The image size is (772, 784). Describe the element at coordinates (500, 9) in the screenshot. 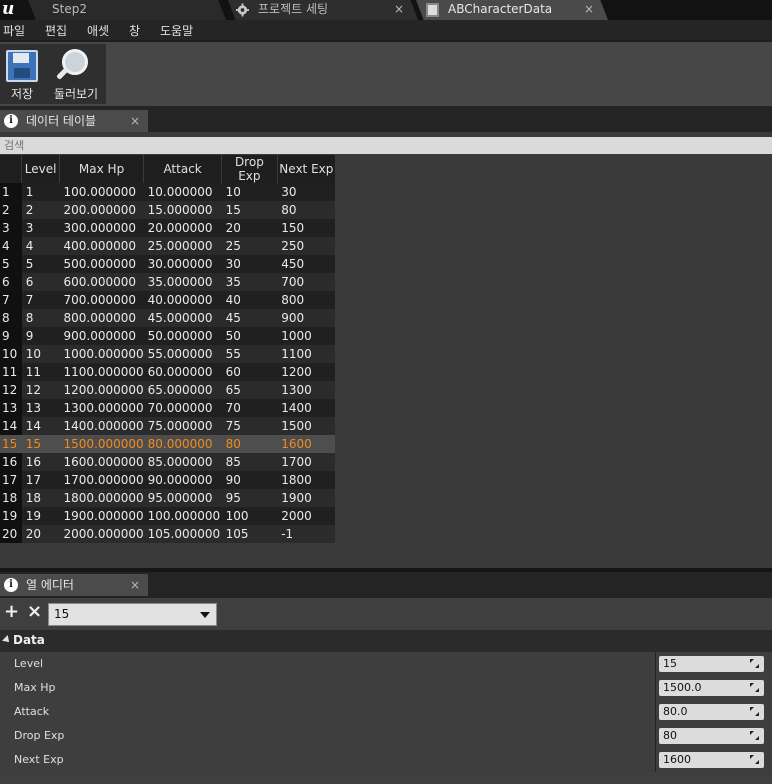

I see `tab-label: ABCharacterData` at that location.